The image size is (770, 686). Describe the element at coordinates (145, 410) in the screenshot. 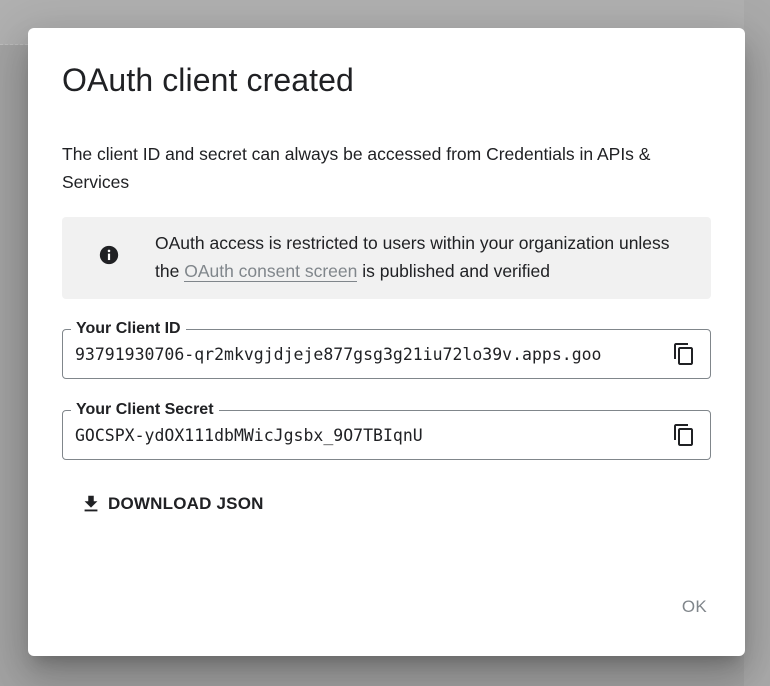

I see `client-secret-label: Your Client Secret` at that location.